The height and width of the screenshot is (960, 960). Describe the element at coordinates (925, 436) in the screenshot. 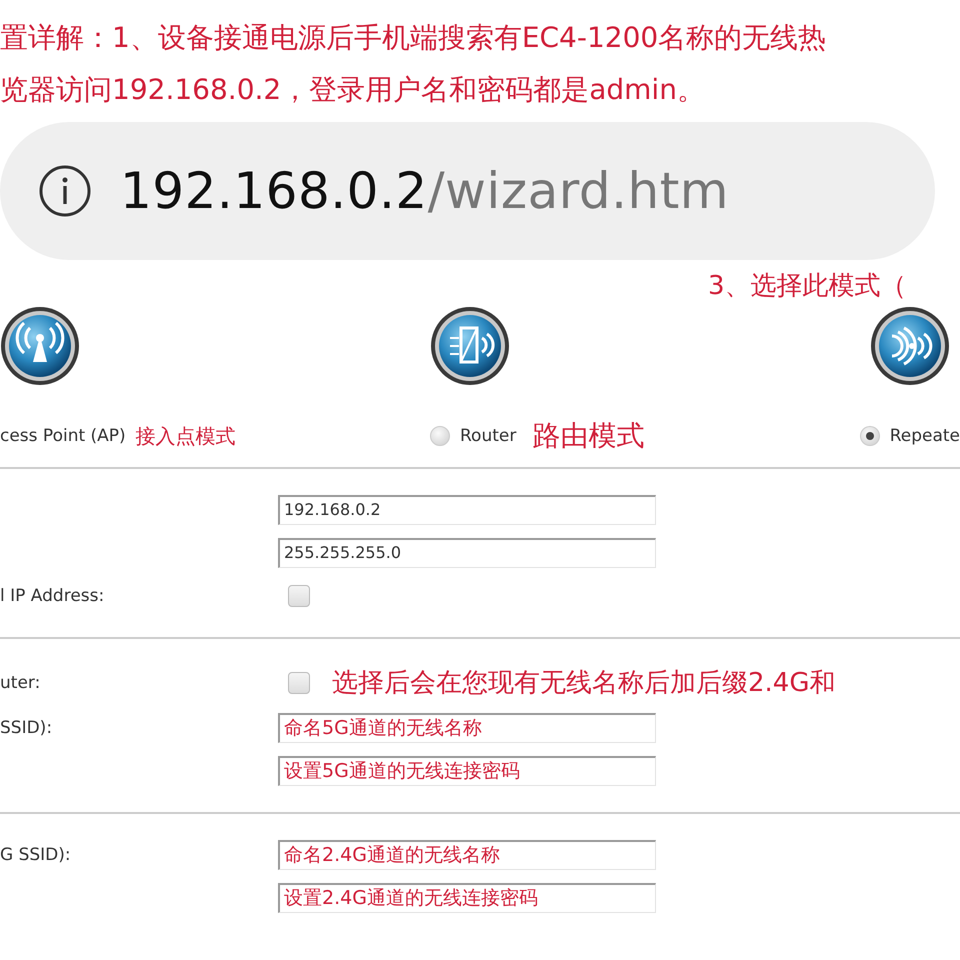

I see `mode-label: Repeate` at that location.